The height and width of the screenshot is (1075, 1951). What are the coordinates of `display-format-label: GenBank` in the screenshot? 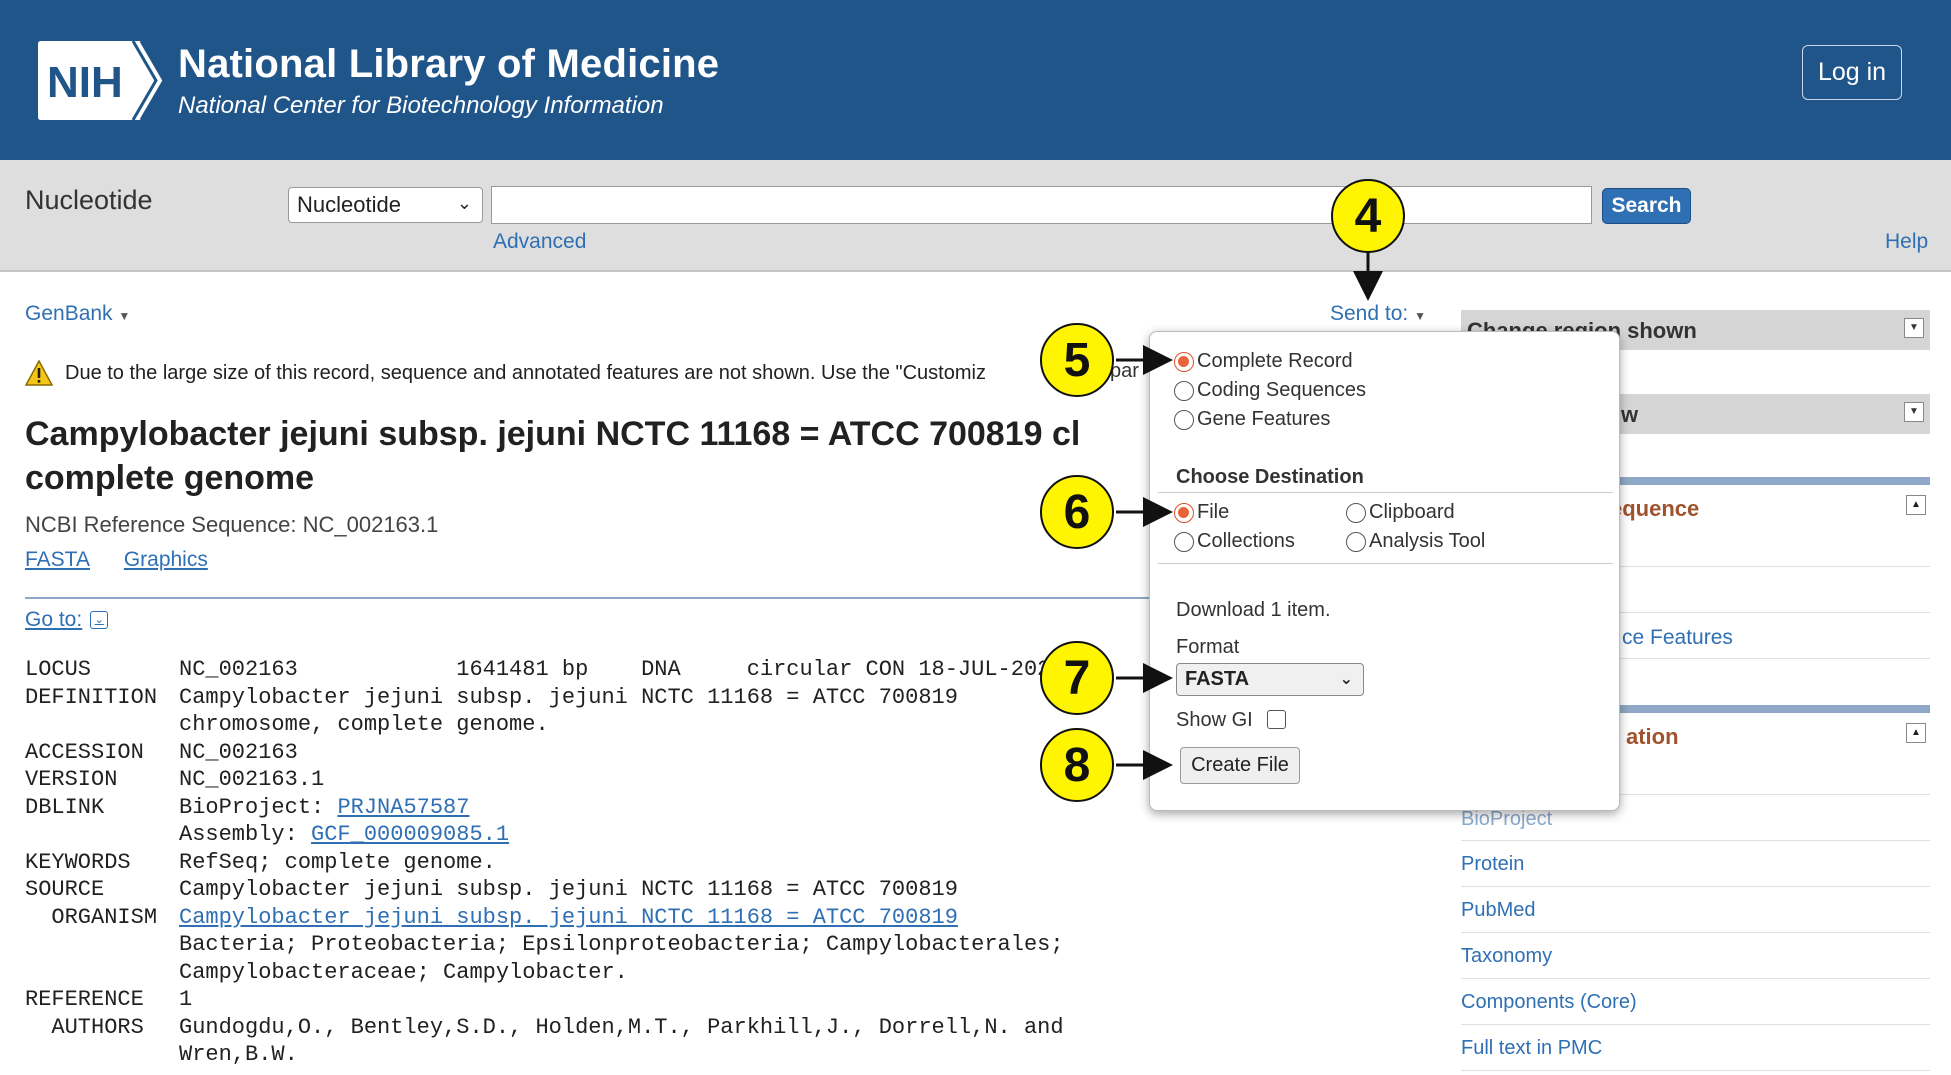 It's located at (69, 313).